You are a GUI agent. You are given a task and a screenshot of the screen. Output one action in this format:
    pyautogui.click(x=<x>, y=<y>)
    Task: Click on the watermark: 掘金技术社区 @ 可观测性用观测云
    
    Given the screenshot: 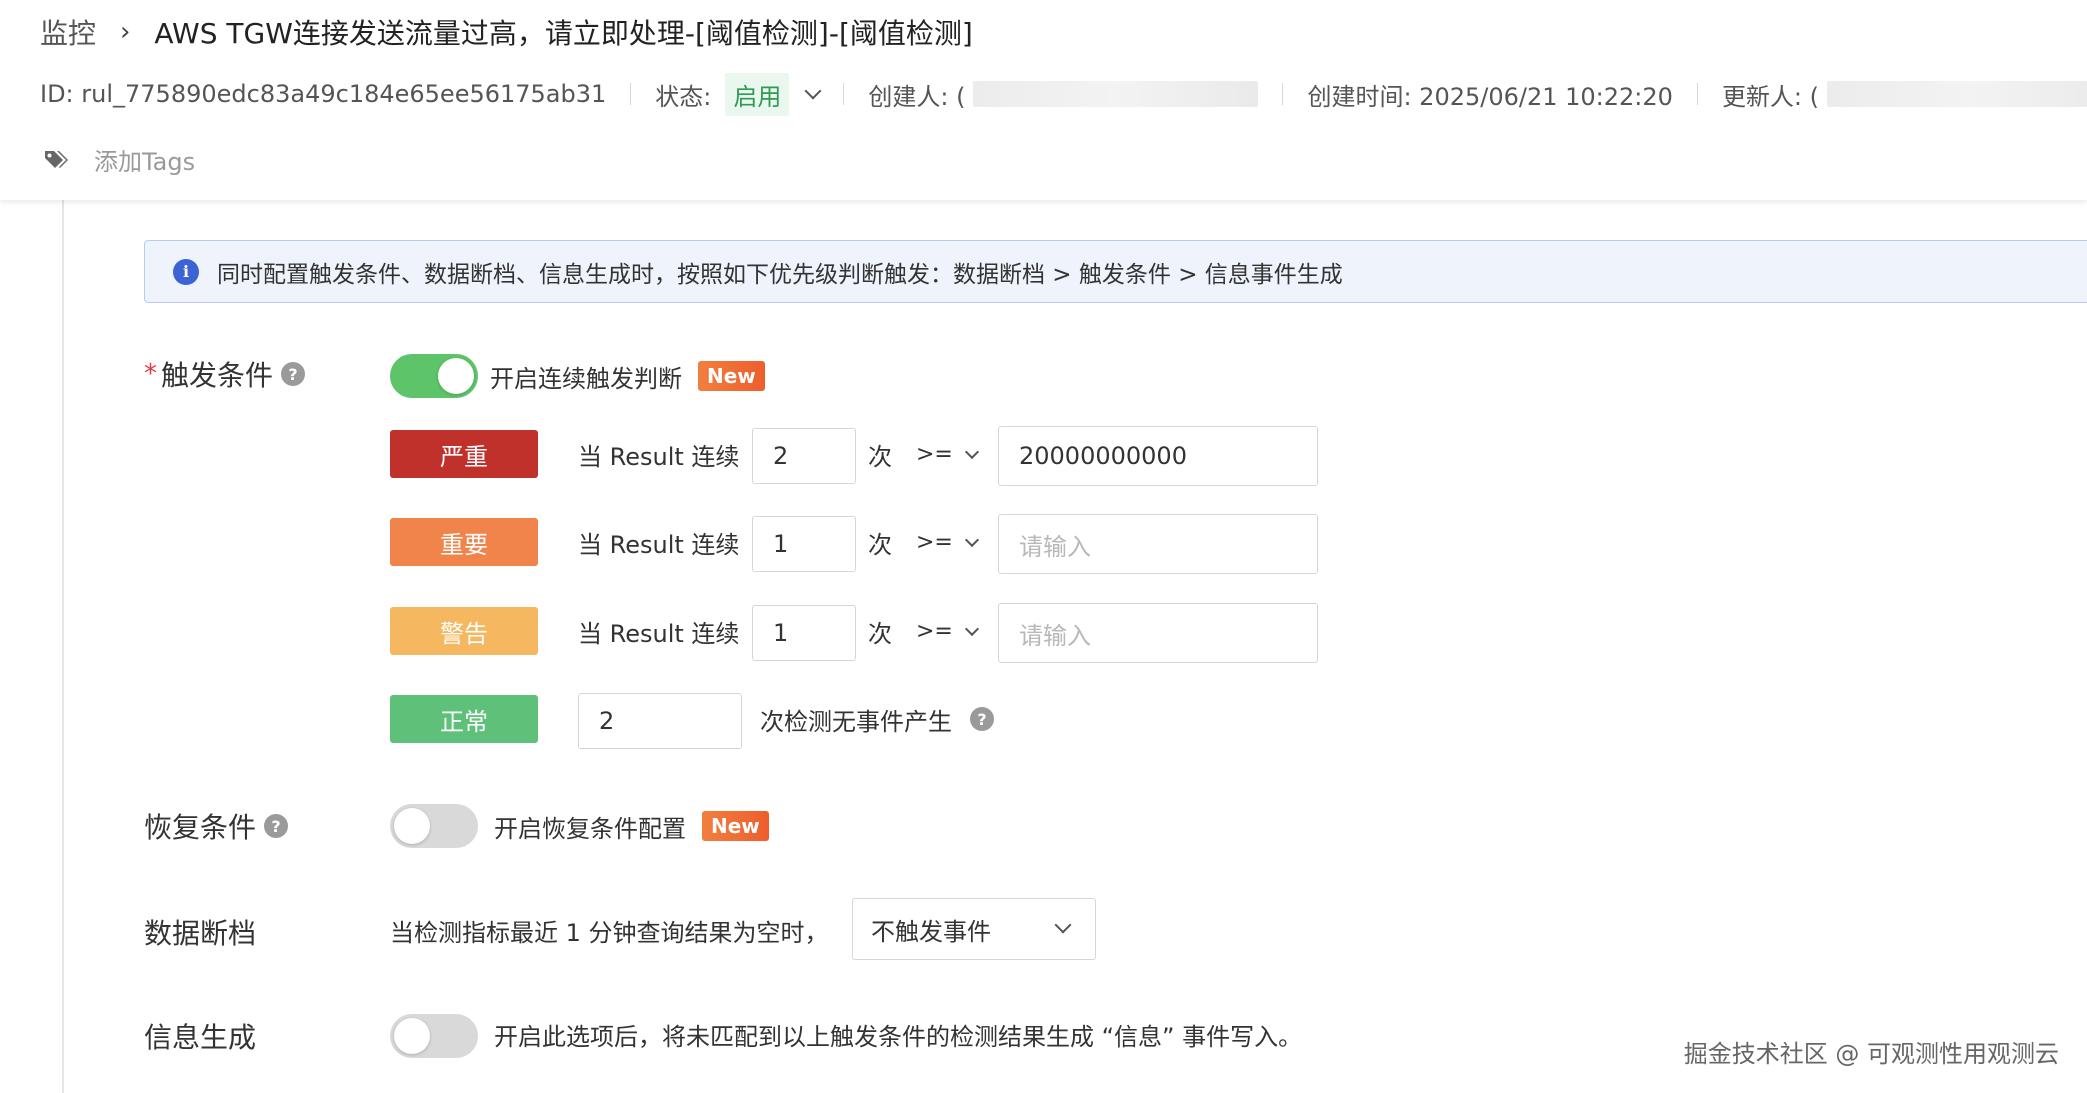 What is the action you would take?
    pyautogui.click(x=1871, y=1054)
    